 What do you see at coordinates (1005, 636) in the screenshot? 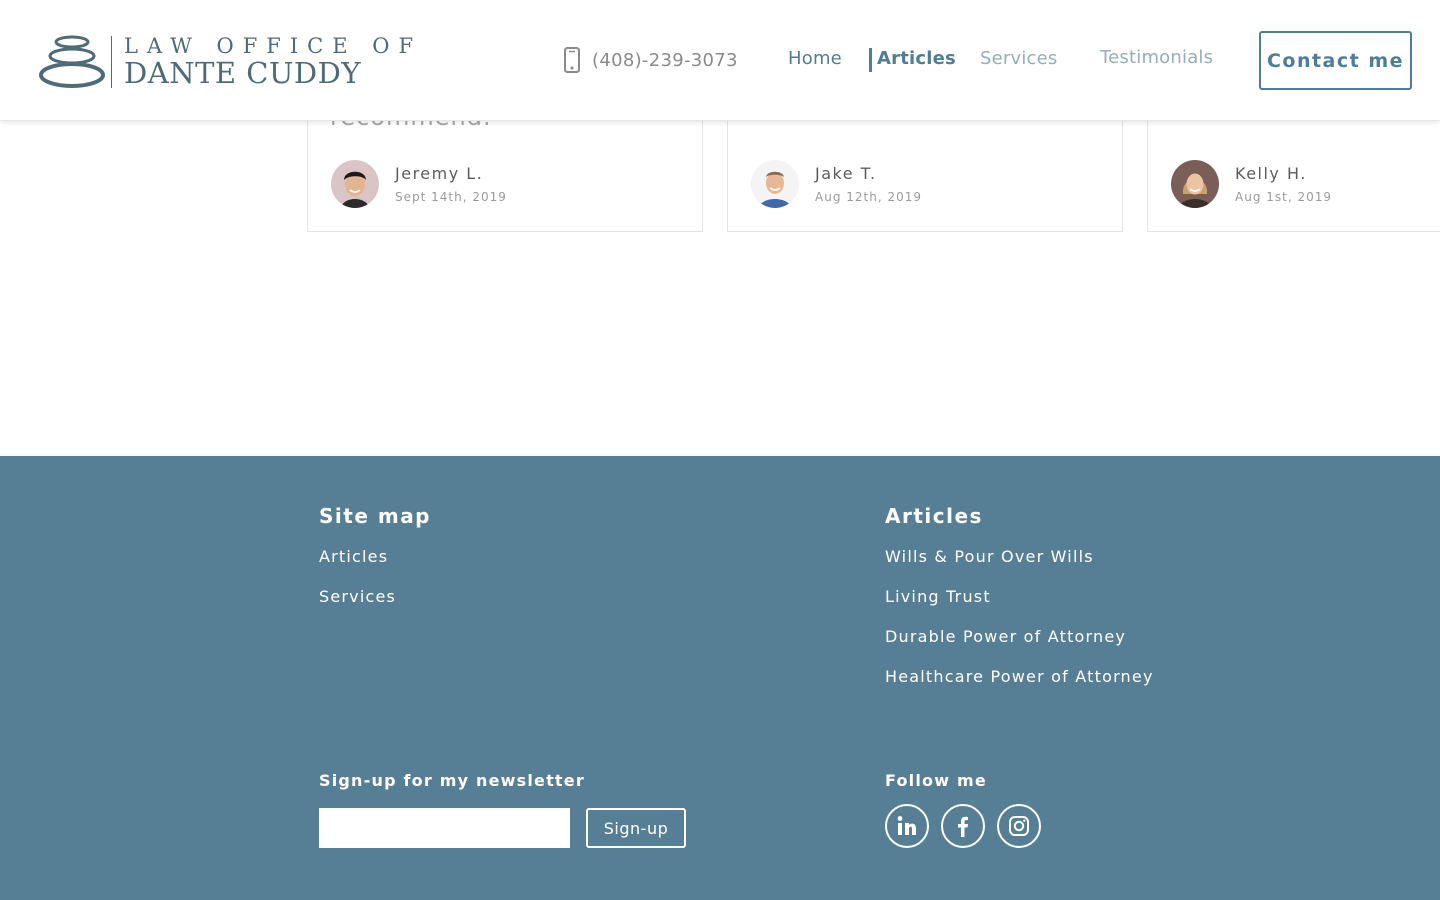
I see `article-link-durable-poa: Durable Power of Attorney` at bounding box center [1005, 636].